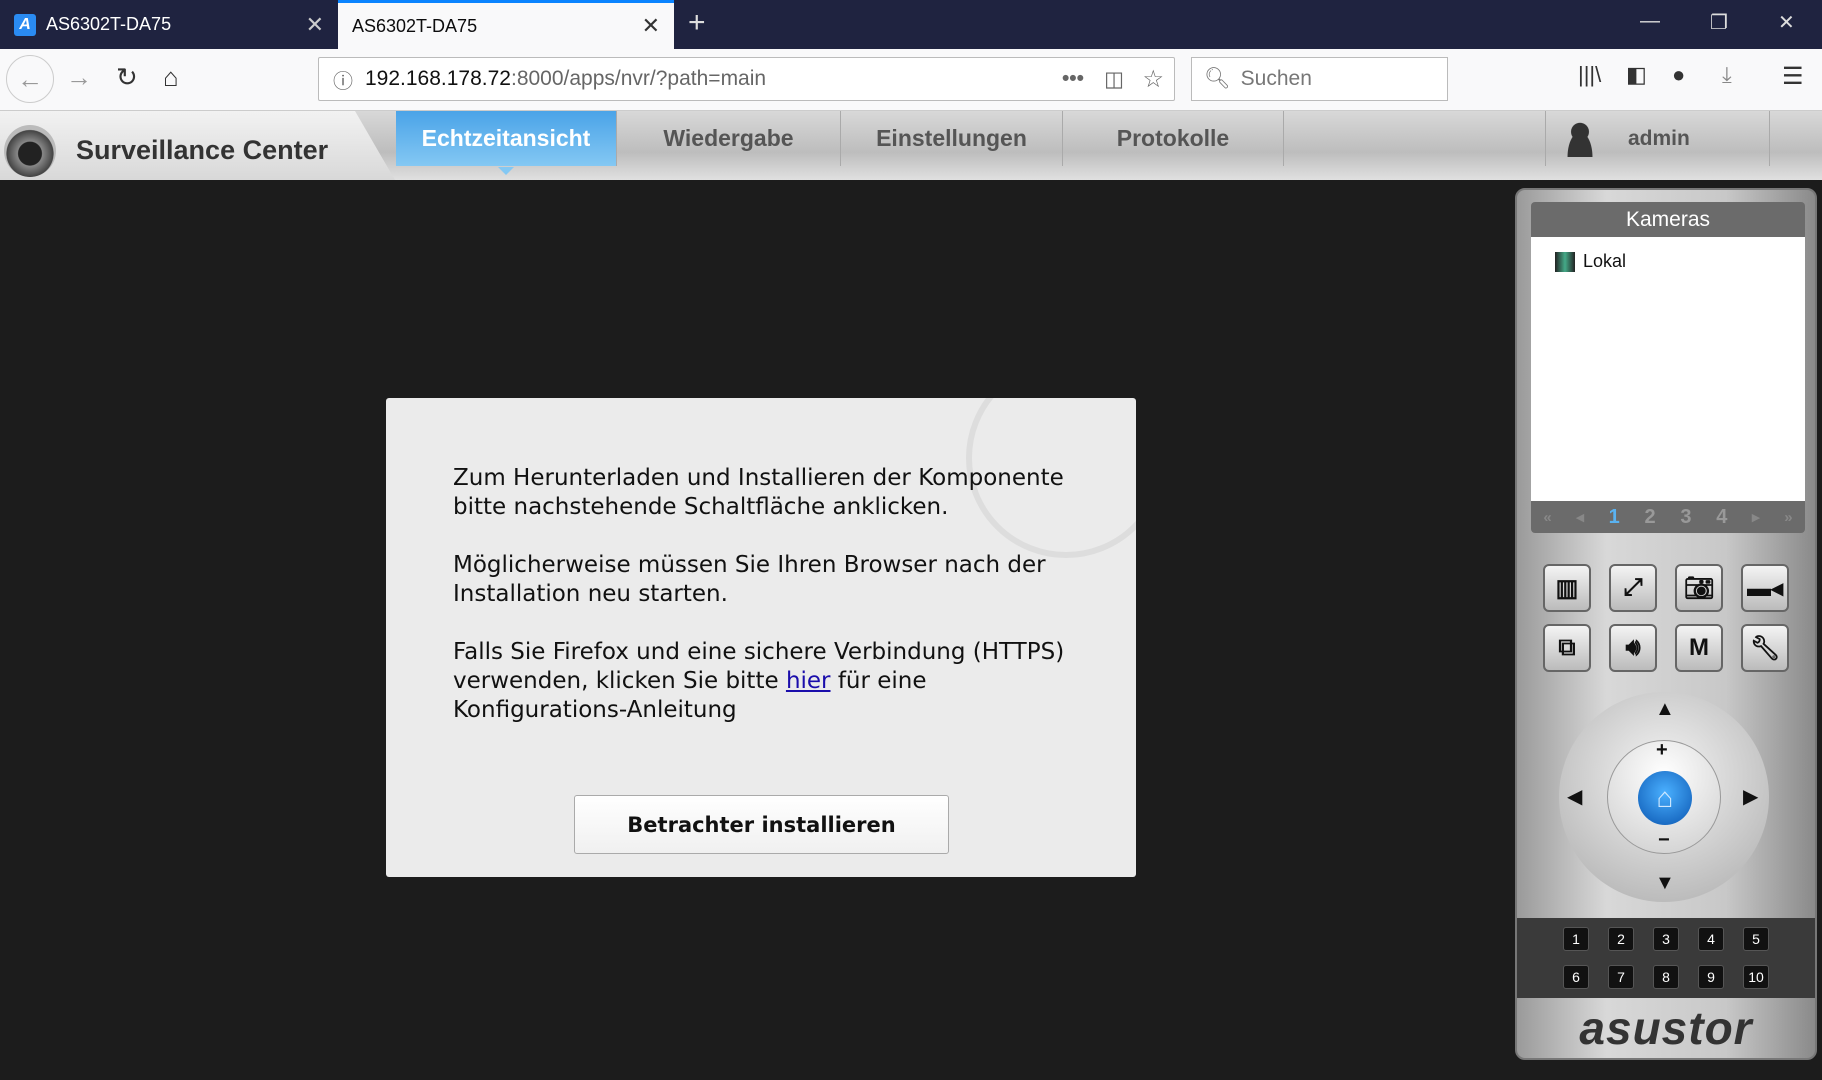 The image size is (1822, 1080). Describe the element at coordinates (911, 24) in the screenshot. I see `browser-tab-bar: A AS6302T-DA75 ✕ AS6302T-DA75 ✕ + — ❐ ✕` at that location.